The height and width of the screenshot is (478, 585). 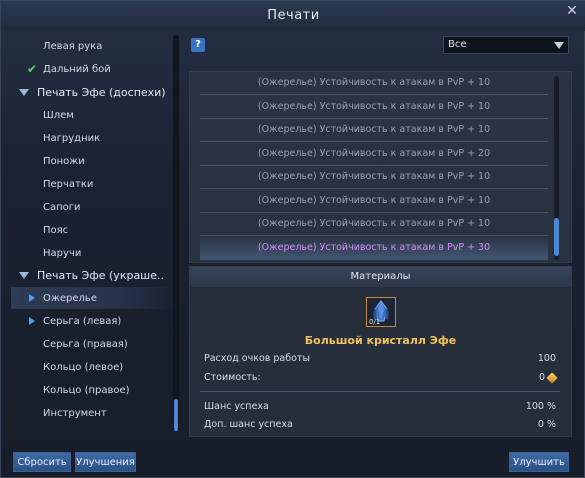 I want to click on material-name: Большой кристалл Эфе, so click(x=380, y=340).